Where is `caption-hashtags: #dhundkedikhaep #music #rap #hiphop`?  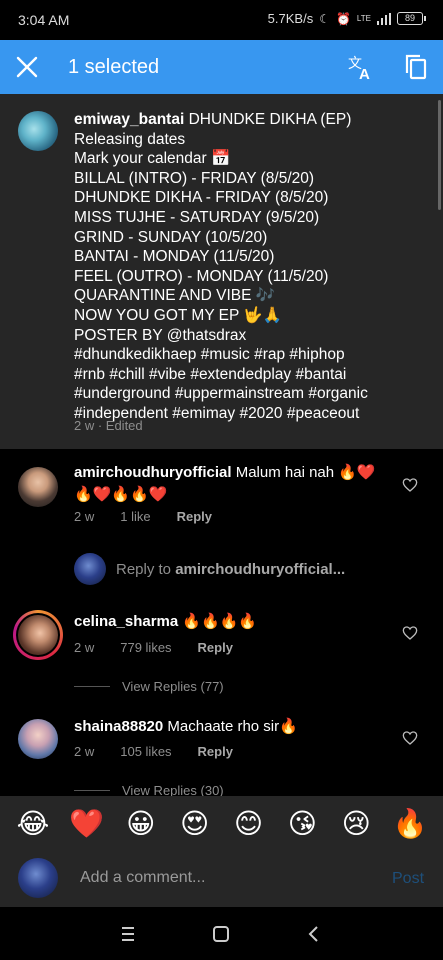
caption-hashtags: #dhundkedikhaep #music #rap #hiphop is located at coordinates (209, 355).